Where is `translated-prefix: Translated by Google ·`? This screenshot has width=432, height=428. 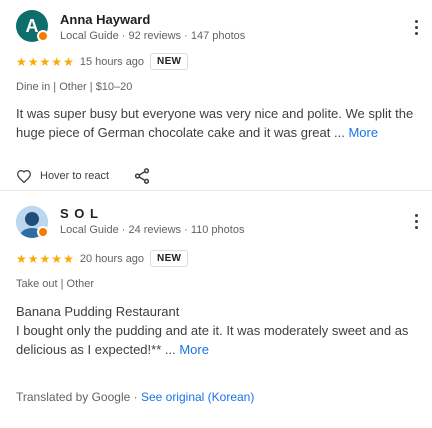
translated-prefix: Translated by Google · is located at coordinates (78, 397).